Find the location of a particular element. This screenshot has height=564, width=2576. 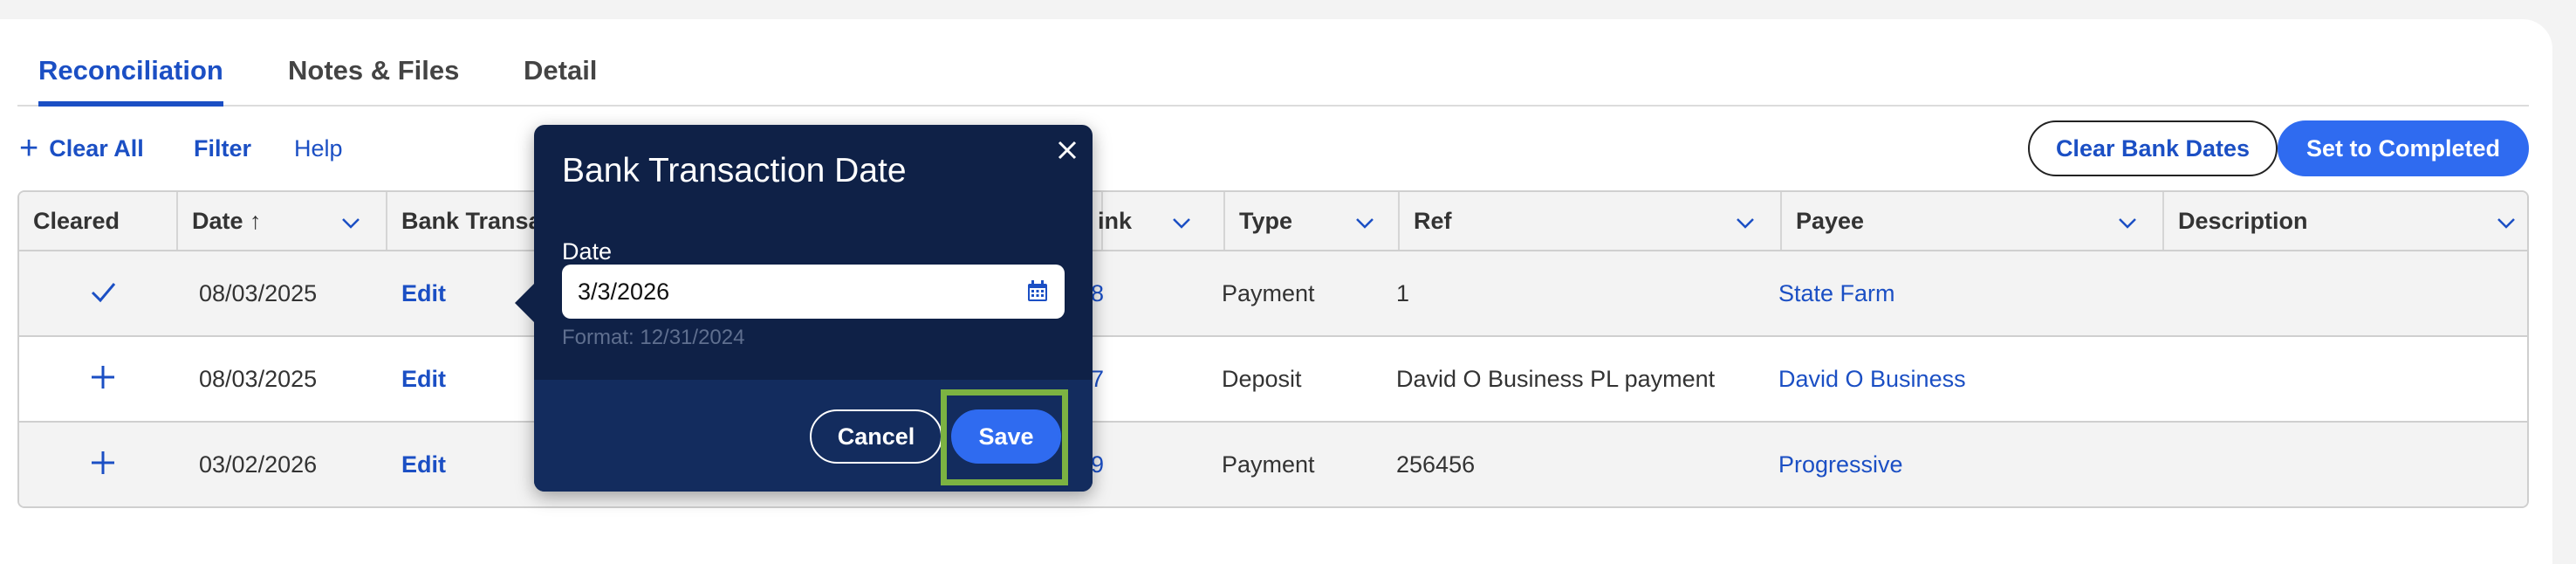

column-header-type: Type is located at coordinates (1313, 221).